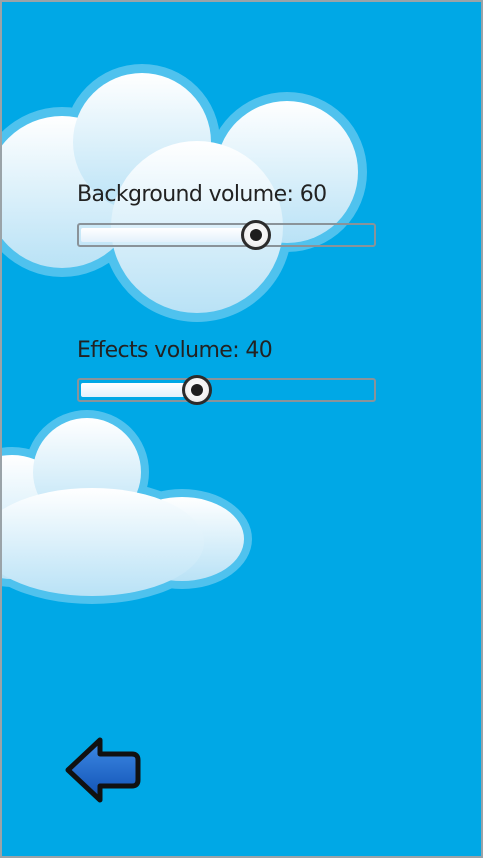 This screenshot has width=483, height=858. What do you see at coordinates (139, 390) in the screenshot?
I see `effects-volume-fill` at bounding box center [139, 390].